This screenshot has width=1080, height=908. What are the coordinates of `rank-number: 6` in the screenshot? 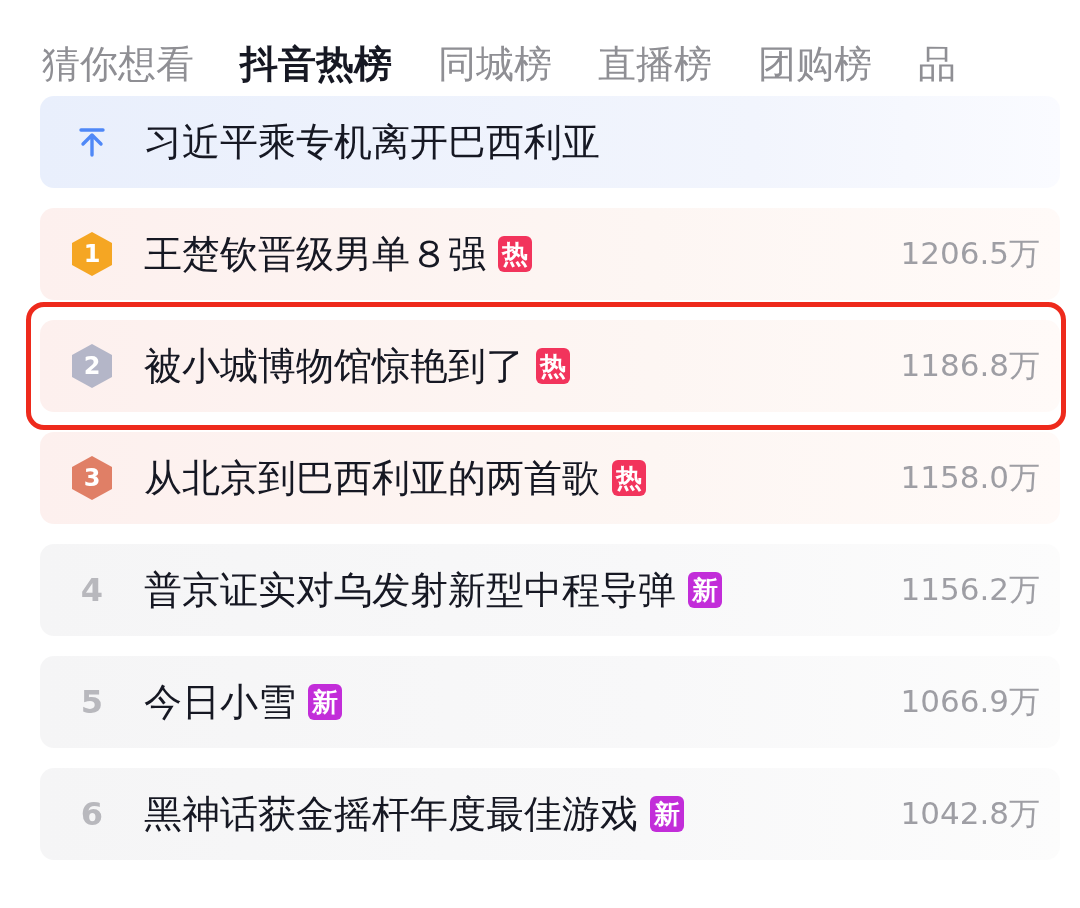 It's located at (92, 814).